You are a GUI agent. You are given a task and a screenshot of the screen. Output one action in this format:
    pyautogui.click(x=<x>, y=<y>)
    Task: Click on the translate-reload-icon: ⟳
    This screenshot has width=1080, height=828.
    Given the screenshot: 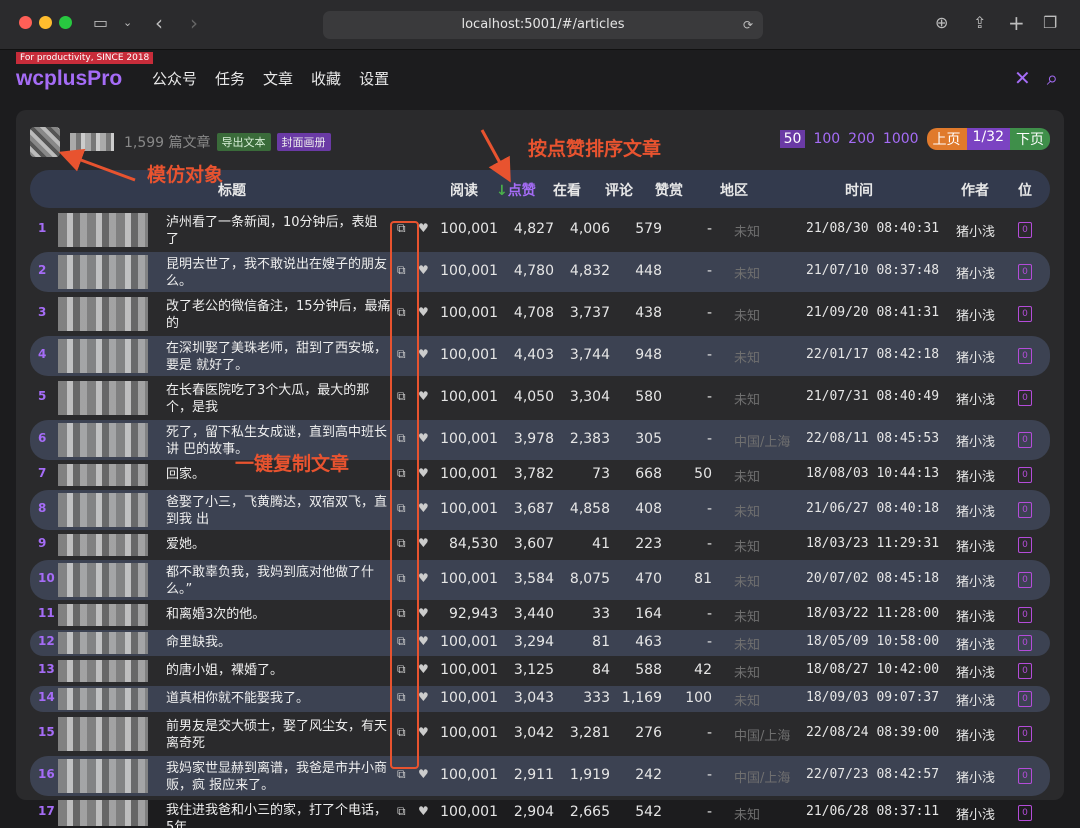 What is the action you would take?
    pyautogui.click(x=748, y=25)
    